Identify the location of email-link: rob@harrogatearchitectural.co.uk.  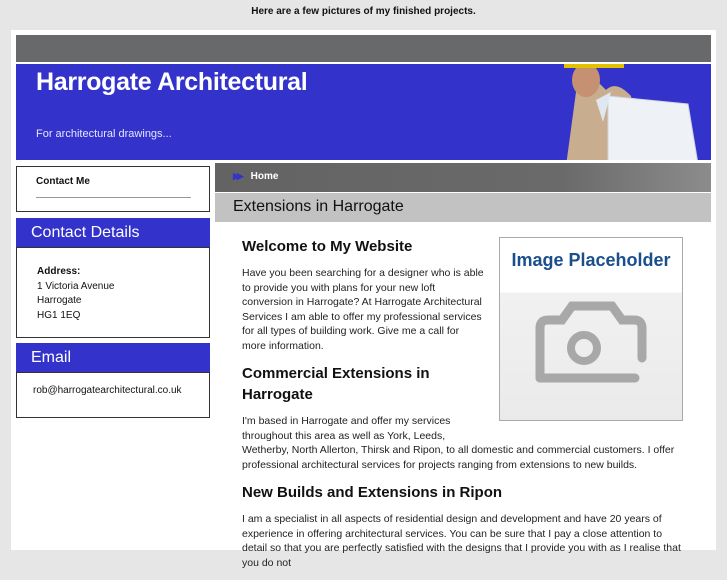
(121, 391).